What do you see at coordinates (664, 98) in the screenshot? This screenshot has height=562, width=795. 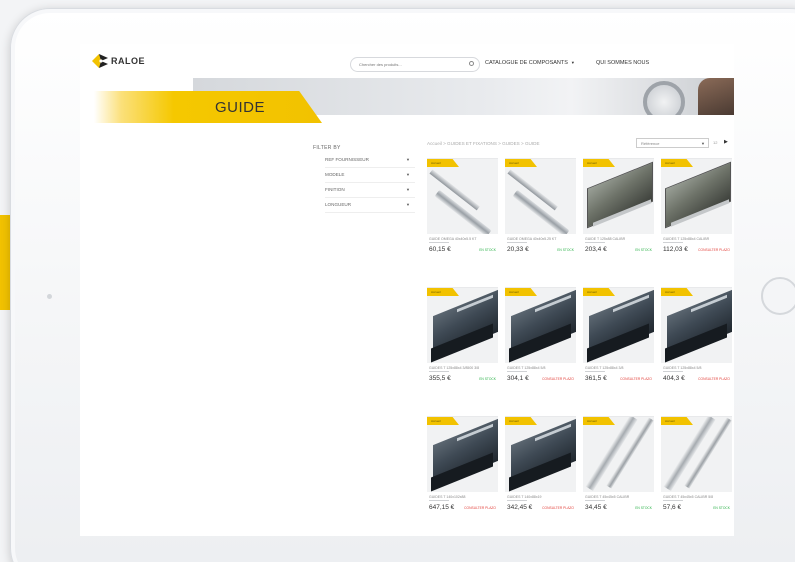 I see `wheel-image` at bounding box center [664, 98].